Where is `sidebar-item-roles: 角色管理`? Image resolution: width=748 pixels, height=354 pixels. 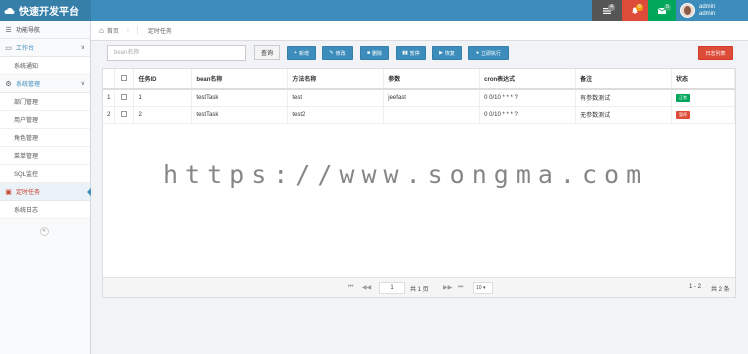 sidebar-item-roles: 角色管理 is located at coordinates (45, 138).